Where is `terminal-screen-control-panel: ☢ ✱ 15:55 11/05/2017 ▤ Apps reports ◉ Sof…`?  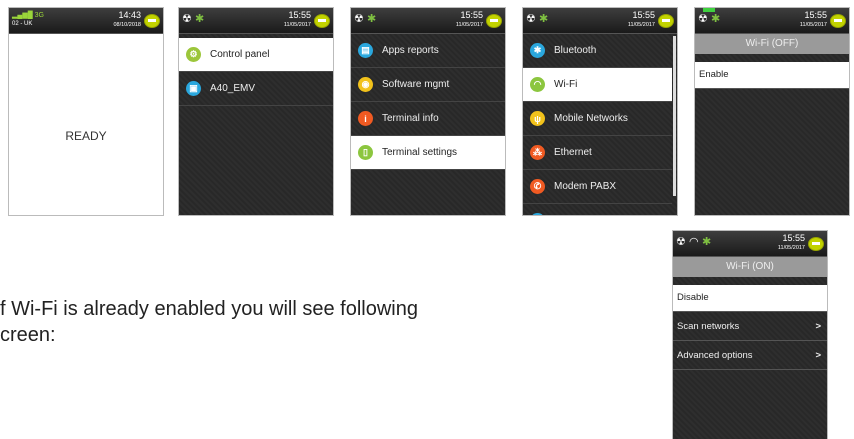
terminal-screen-control-panel: ☢ ✱ 15:55 11/05/2017 ▤ Apps reports ◉ Sof… is located at coordinates (428, 111).